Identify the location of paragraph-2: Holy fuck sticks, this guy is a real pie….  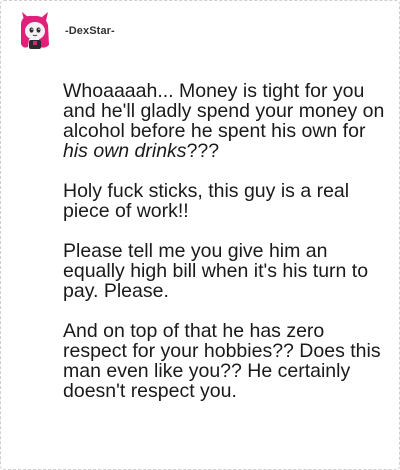
(206, 201).